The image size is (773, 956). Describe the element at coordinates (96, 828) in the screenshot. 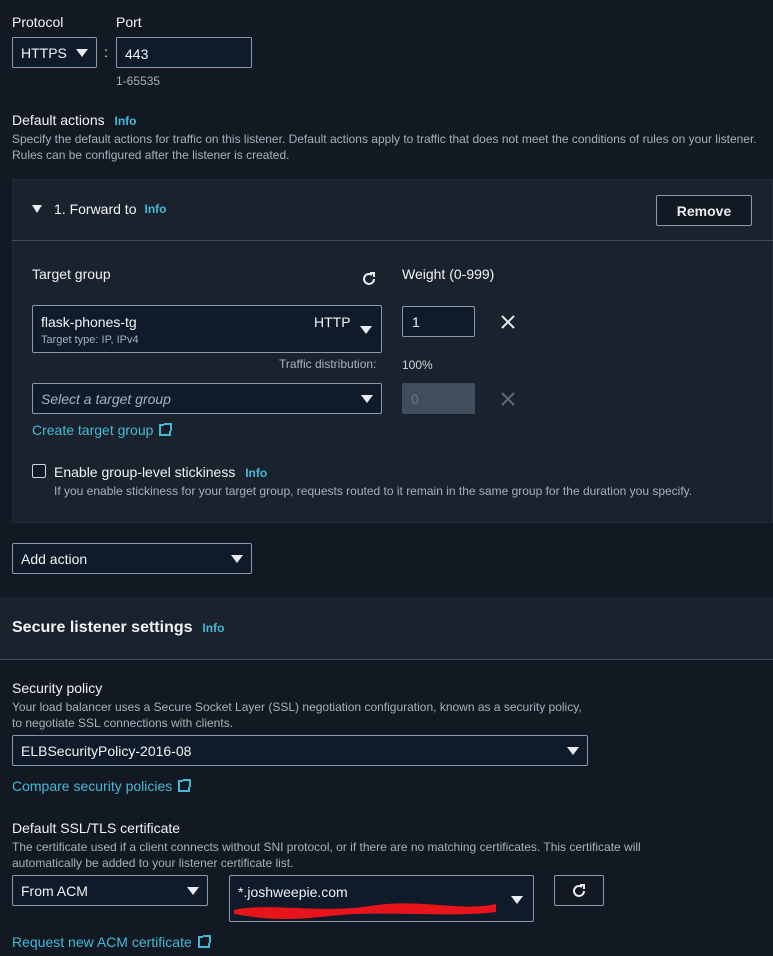

I see `certificate-label: Default SSL/TLS certificate` at that location.